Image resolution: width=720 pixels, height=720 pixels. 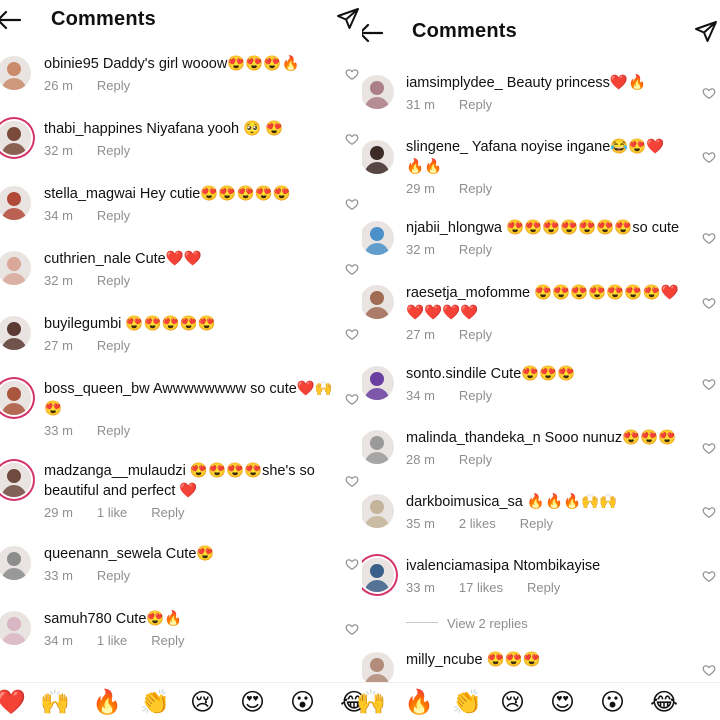 What do you see at coordinates (487, 623) in the screenshot?
I see `view-replies-link: View 2 replies` at bounding box center [487, 623].